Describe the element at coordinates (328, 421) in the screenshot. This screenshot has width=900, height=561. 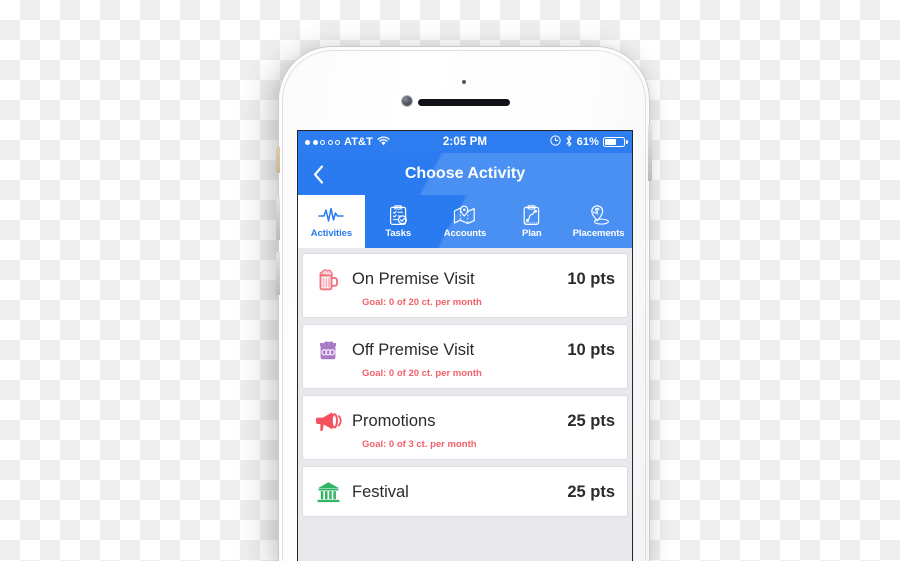
I see `megaphone-icon` at that location.